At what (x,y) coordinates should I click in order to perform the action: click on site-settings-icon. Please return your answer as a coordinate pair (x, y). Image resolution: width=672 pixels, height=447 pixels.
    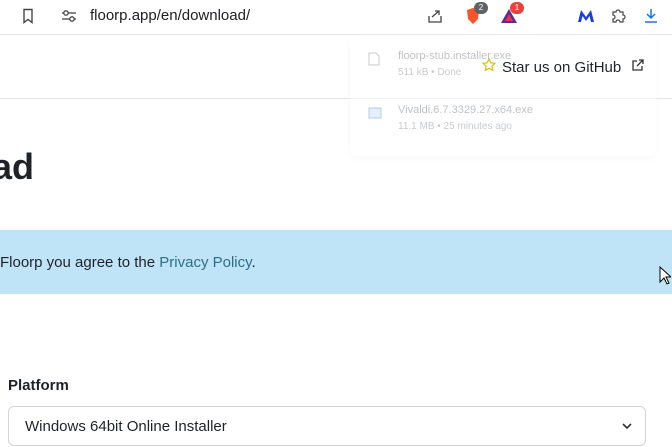
    Looking at the image, I should click on (69, 16).